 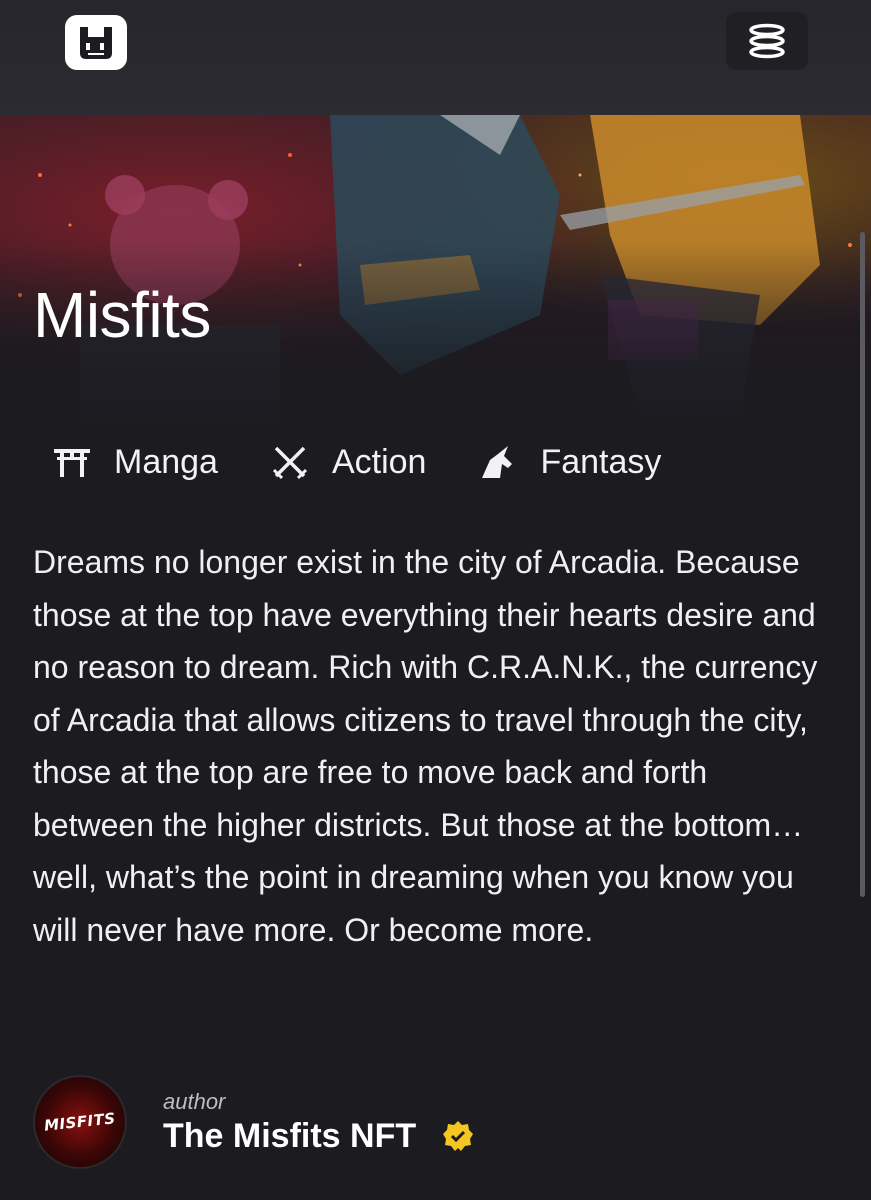 I want to click on tag-manga: Manga, so click(x=135, y=462).